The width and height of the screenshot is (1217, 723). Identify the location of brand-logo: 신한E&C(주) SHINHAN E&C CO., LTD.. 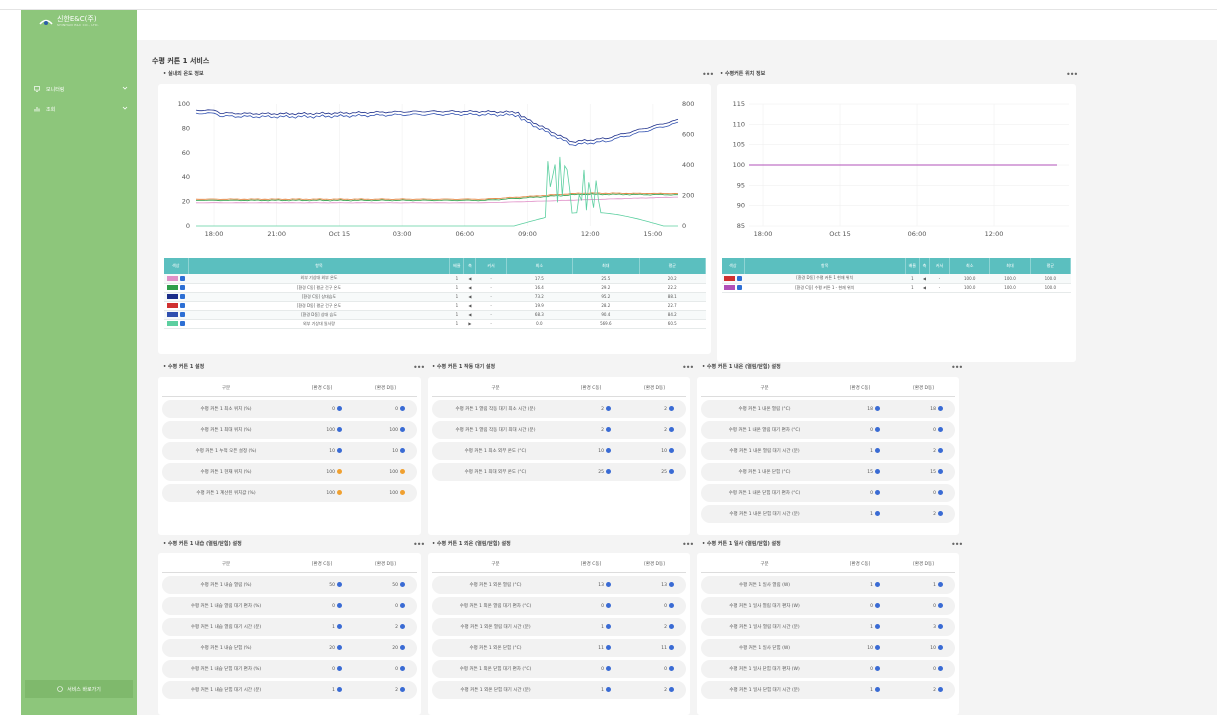
(69, 21).